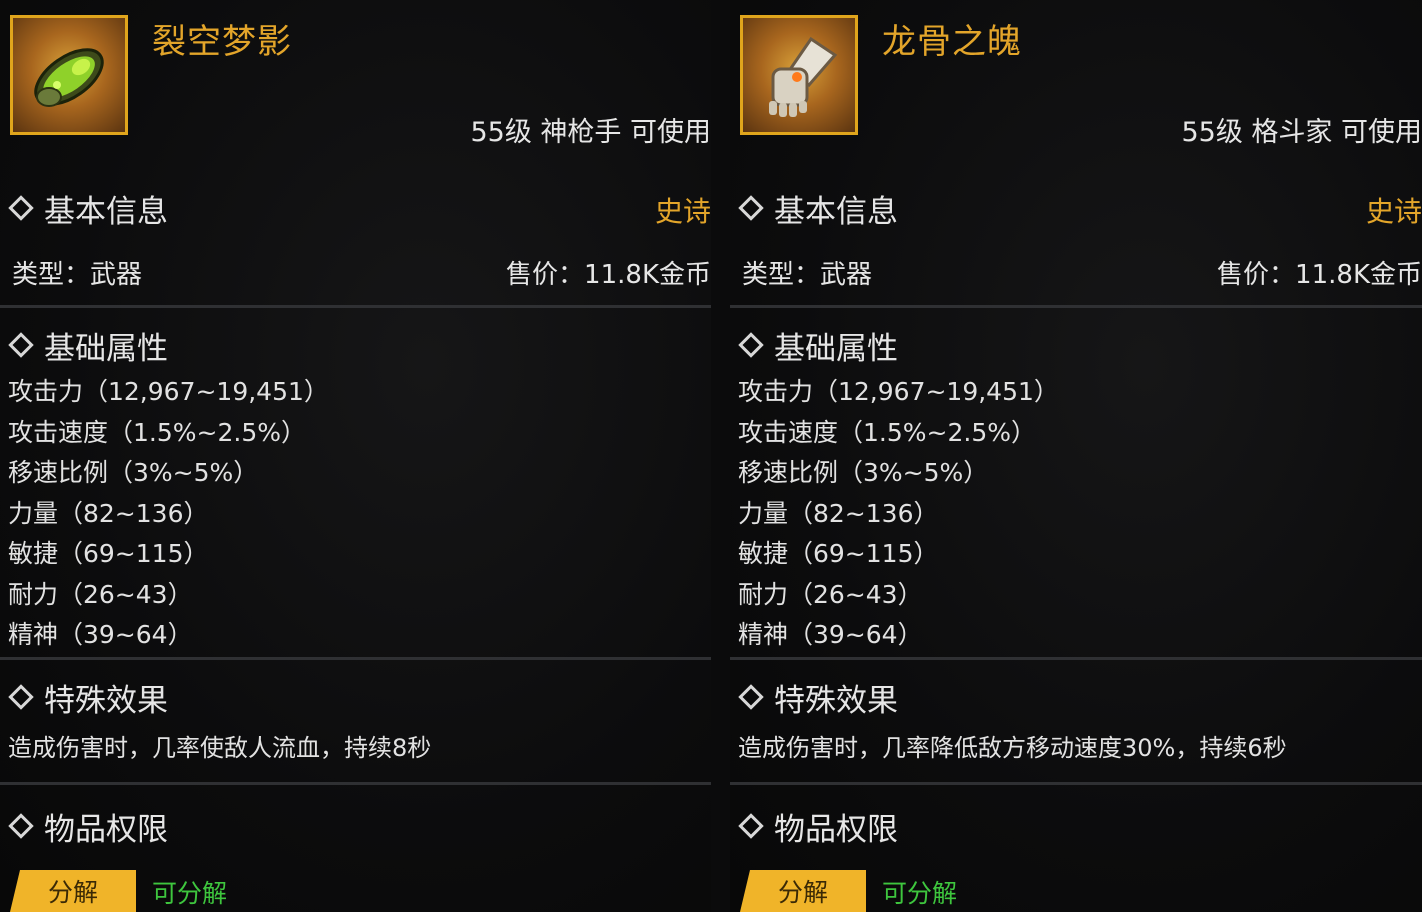 The width and height of the screenshot is (1422, 912). Describe the element at coordinates (590, 132) in the screenshot. I see `class-requirement: 55级 神枪手 可使用` at that location.